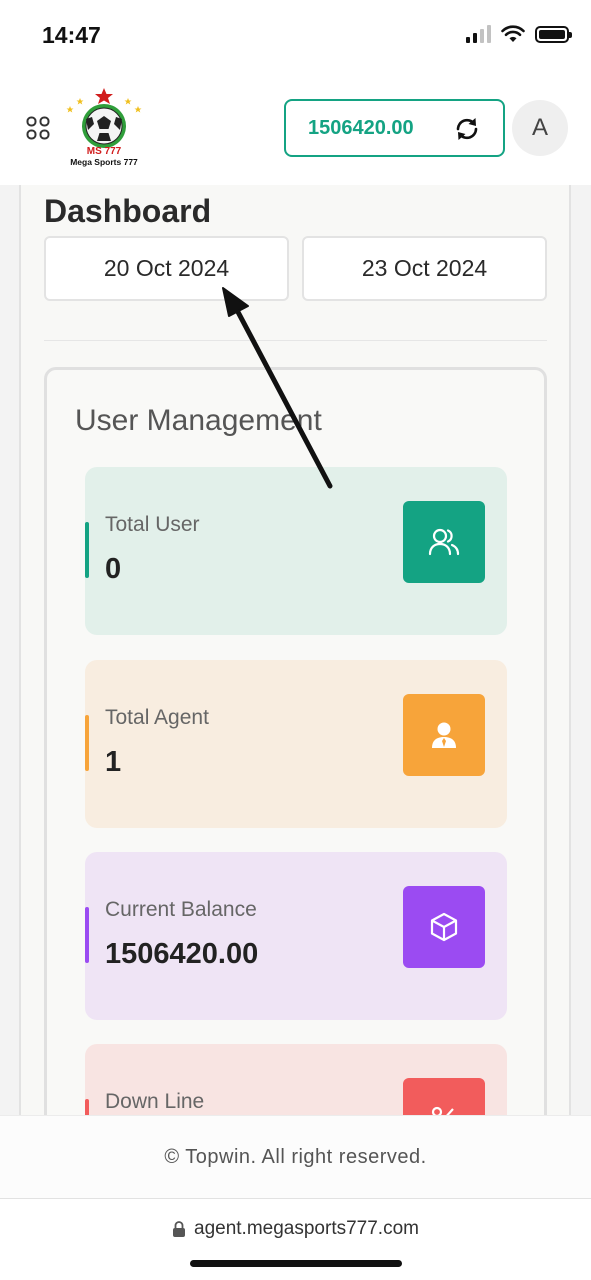  I want to click on app-footer: © Topwin. All right reserved., so click(295, 1157).